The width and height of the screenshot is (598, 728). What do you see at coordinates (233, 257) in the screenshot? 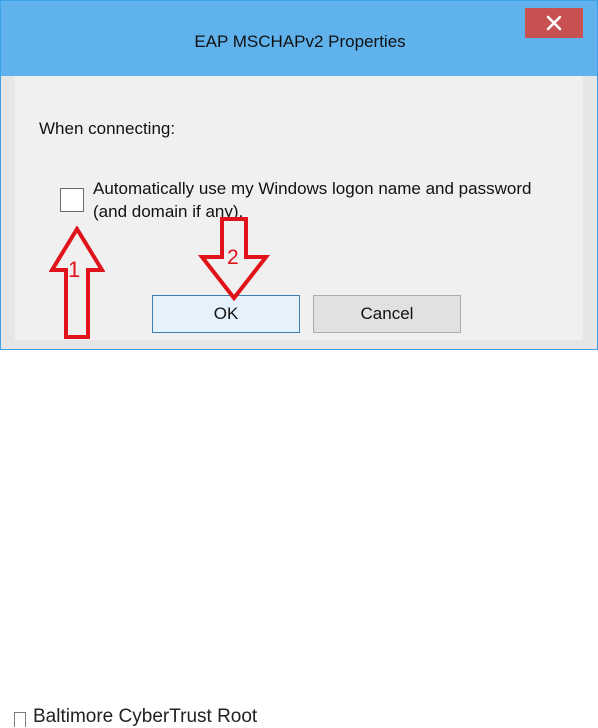
I see `annotation-arrow-2-label: 2` at bounding box center [233, 257].